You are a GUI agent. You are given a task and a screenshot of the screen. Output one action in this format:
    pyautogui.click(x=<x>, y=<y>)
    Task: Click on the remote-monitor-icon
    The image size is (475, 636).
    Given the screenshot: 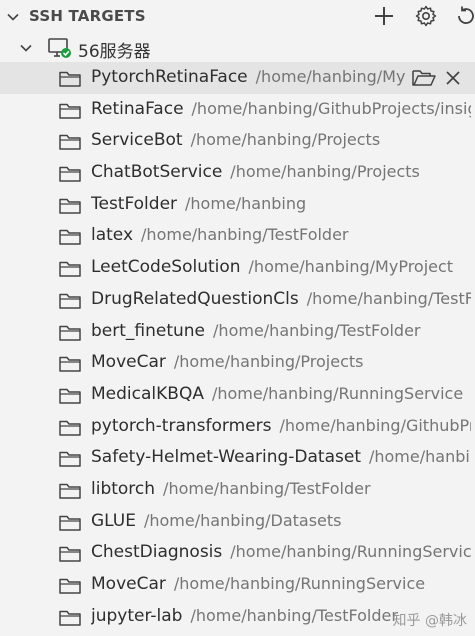 What is the action you would take?
    pyautogui.click(x=60, y=48)
    